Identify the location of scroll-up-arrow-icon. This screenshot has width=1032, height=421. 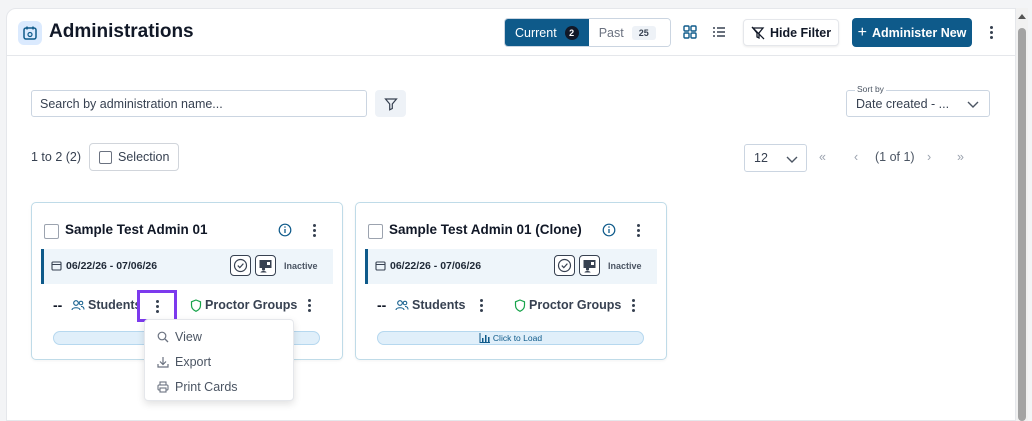
(1022, 16).